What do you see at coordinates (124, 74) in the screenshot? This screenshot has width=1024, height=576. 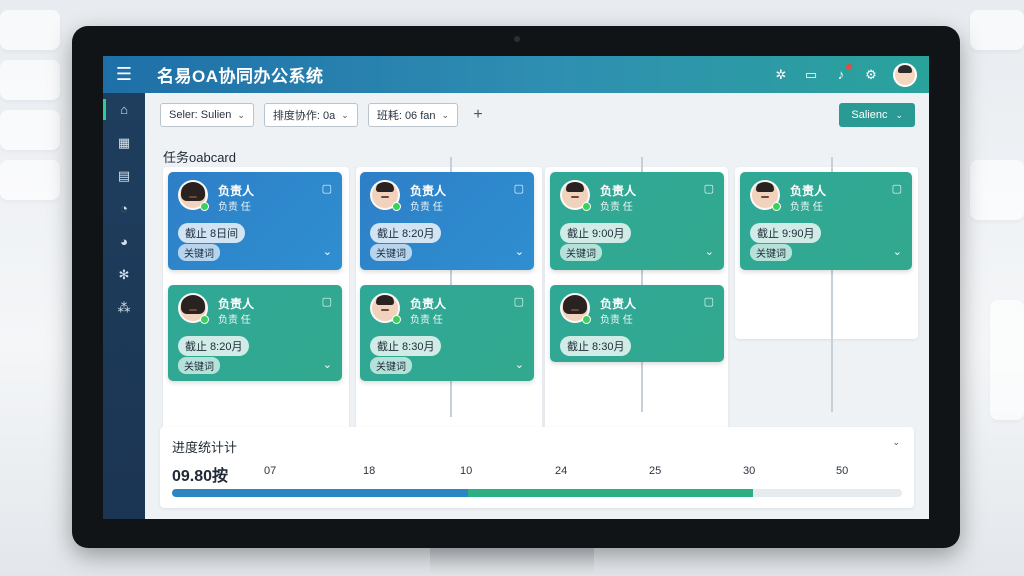 I see `menu-icon: ☰` at bounding box center [124, 74].